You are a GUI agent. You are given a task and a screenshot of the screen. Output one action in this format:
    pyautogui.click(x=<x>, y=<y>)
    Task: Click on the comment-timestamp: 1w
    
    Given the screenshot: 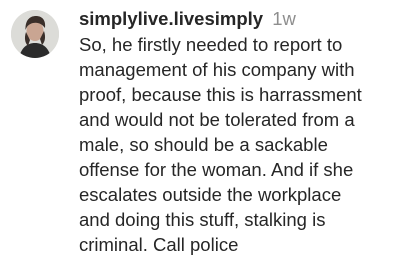 What is the action you would take?
    pyautogui.click(x=284, y=18)
    